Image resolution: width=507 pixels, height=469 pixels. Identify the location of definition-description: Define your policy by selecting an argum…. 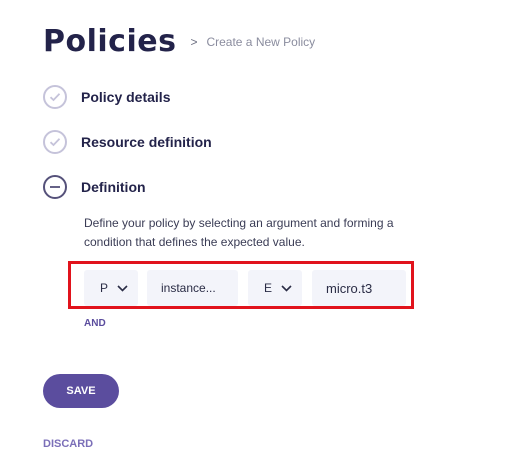
(239, 232).